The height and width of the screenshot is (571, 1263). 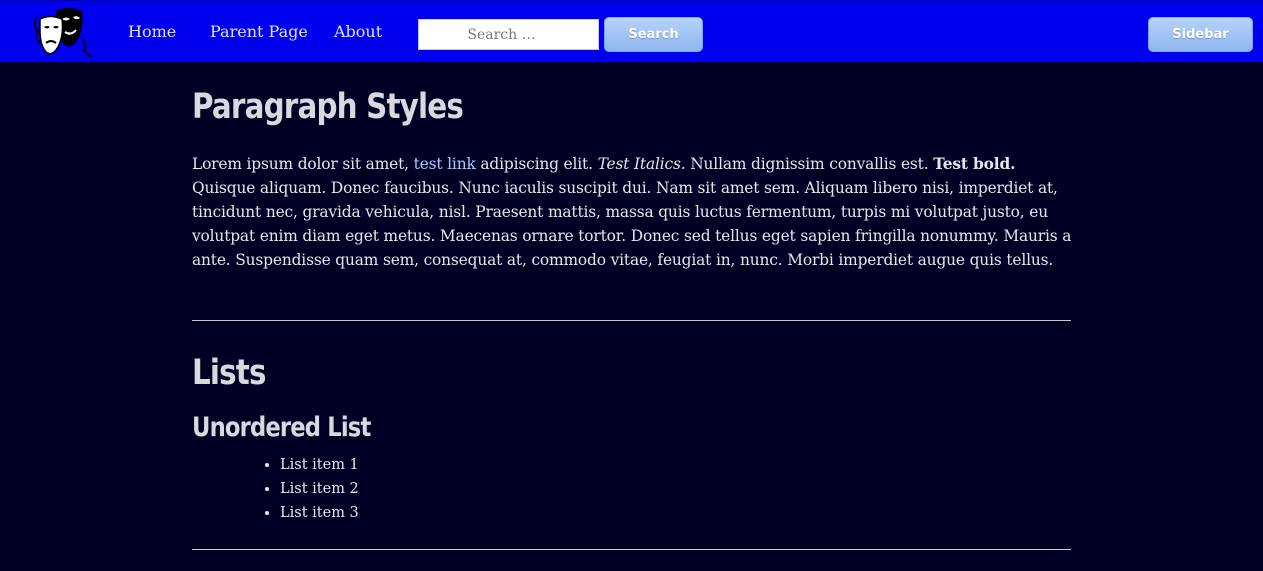 I want to click on bold-text: Test bold., so click(x=974, y=164).